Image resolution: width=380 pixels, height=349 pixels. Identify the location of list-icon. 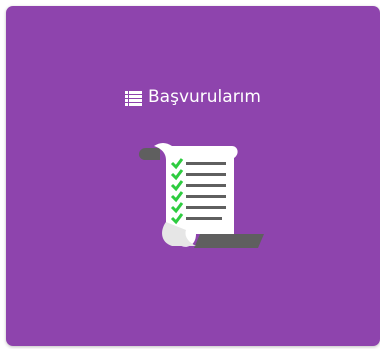
(134, 98).